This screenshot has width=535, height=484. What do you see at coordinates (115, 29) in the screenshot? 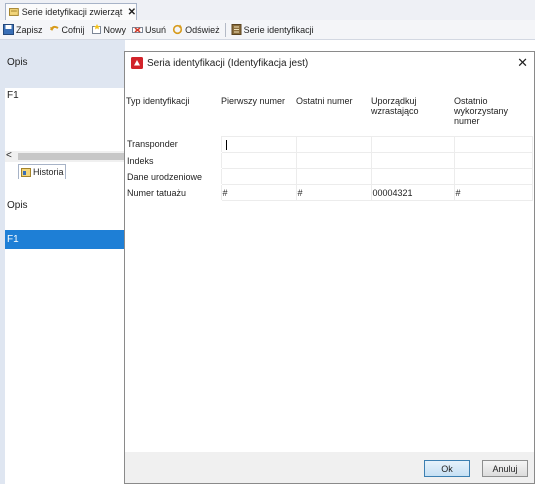
I see `new-label: Nowy` at bounding box center [115, 29].